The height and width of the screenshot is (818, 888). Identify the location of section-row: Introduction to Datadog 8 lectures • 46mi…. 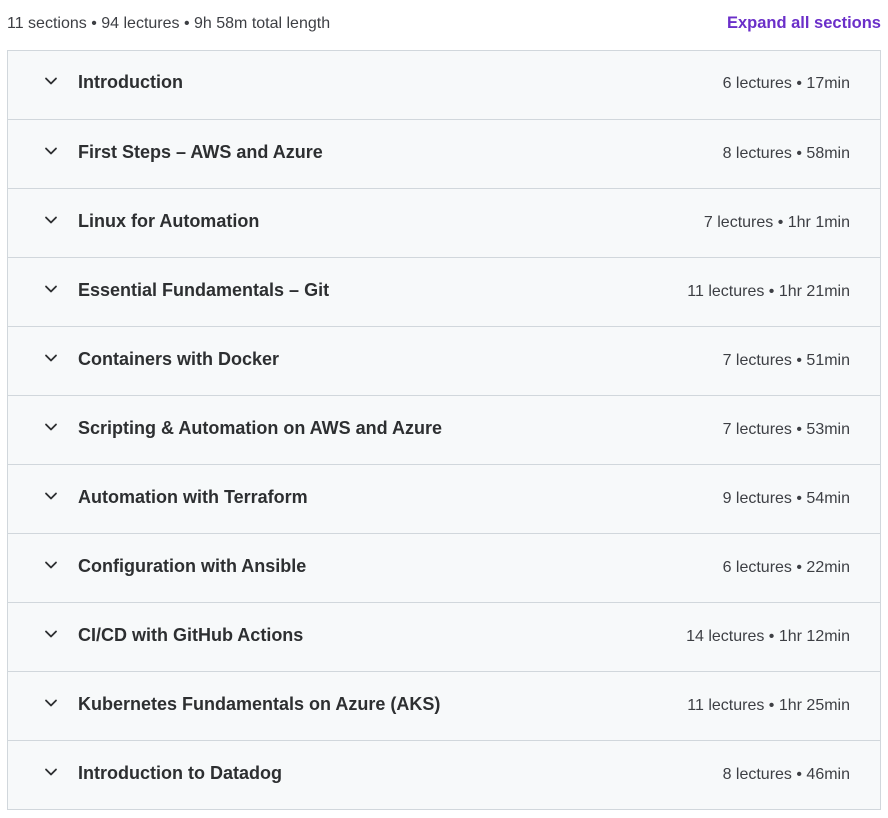
(444, 774).